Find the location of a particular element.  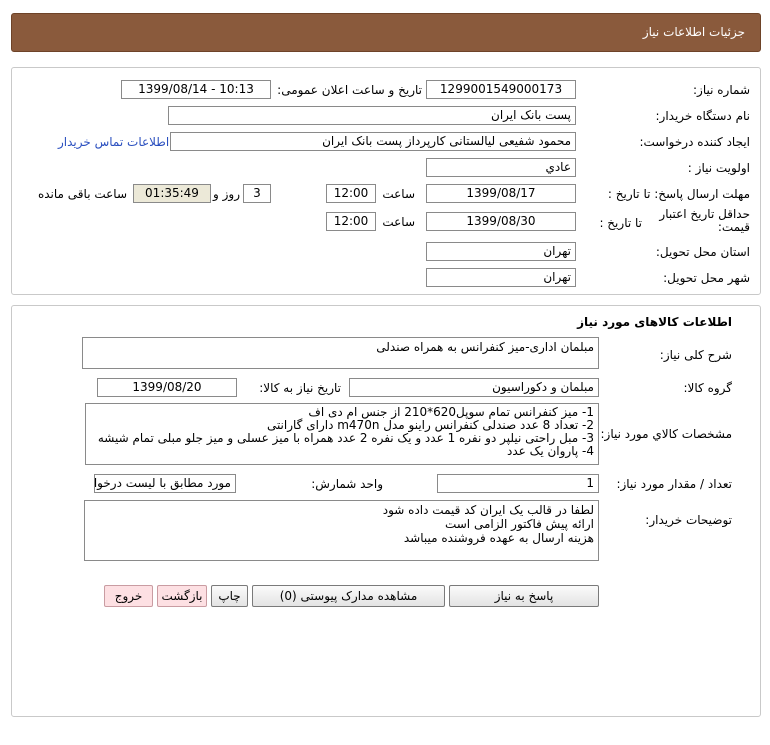

desc-field: مبلمان اداری-میز کنفرانس به همراه صندلی is located at coordinates (340, 353).